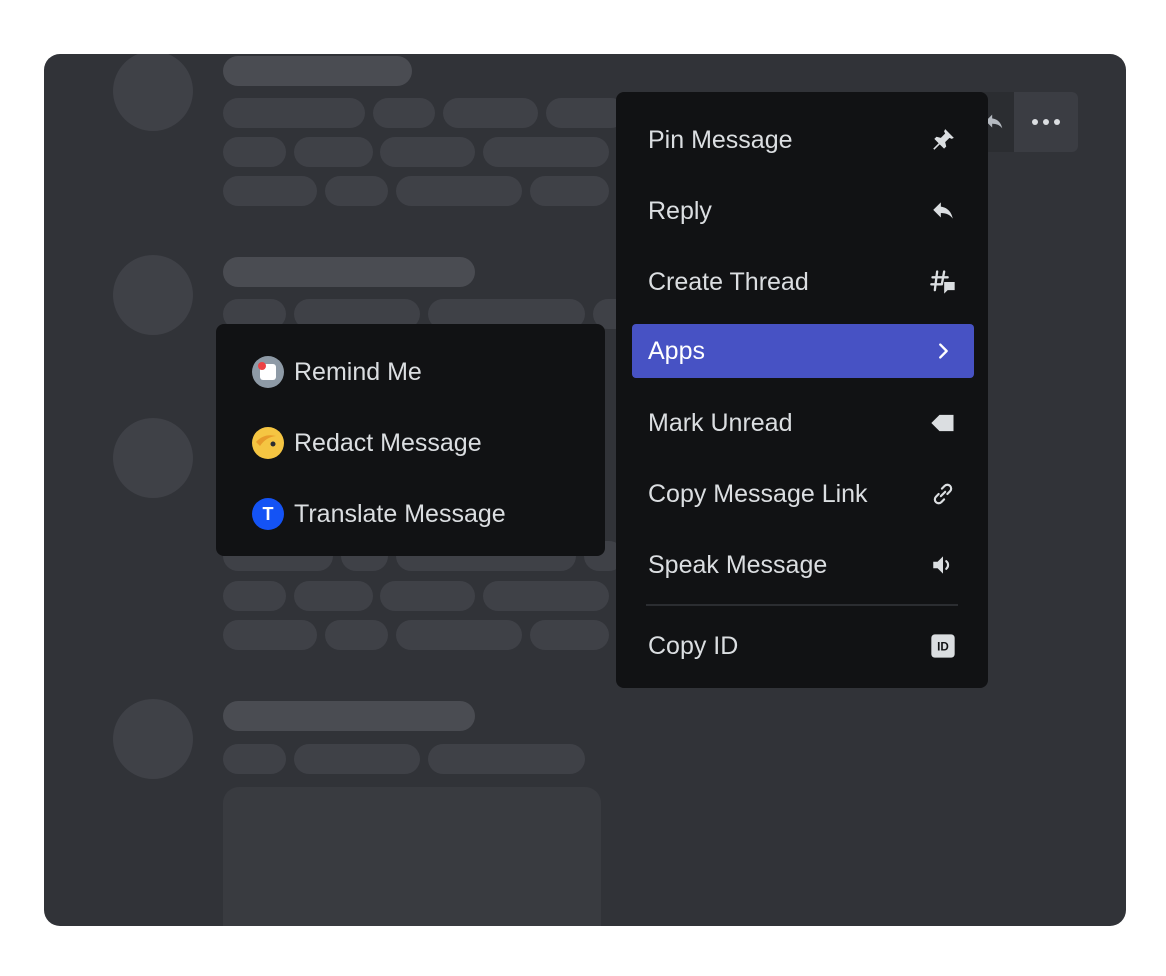  I want to click on speaker-icon, so click(943, 565).